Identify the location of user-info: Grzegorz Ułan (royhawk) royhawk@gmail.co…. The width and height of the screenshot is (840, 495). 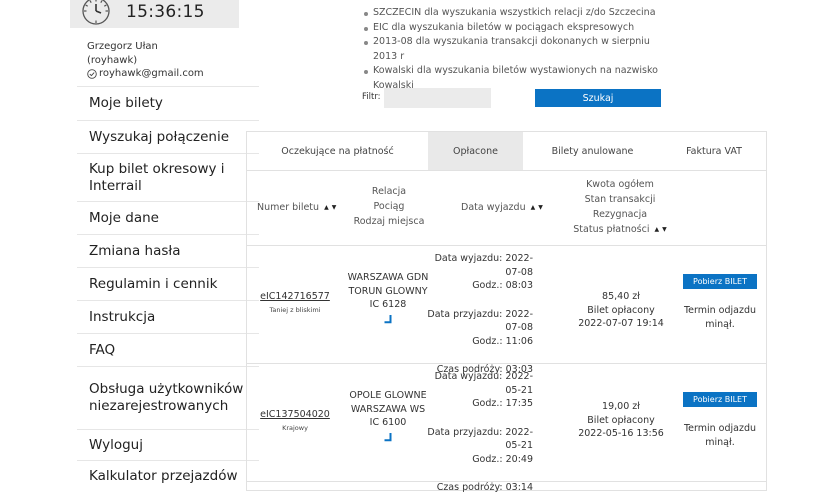
(145, 60).